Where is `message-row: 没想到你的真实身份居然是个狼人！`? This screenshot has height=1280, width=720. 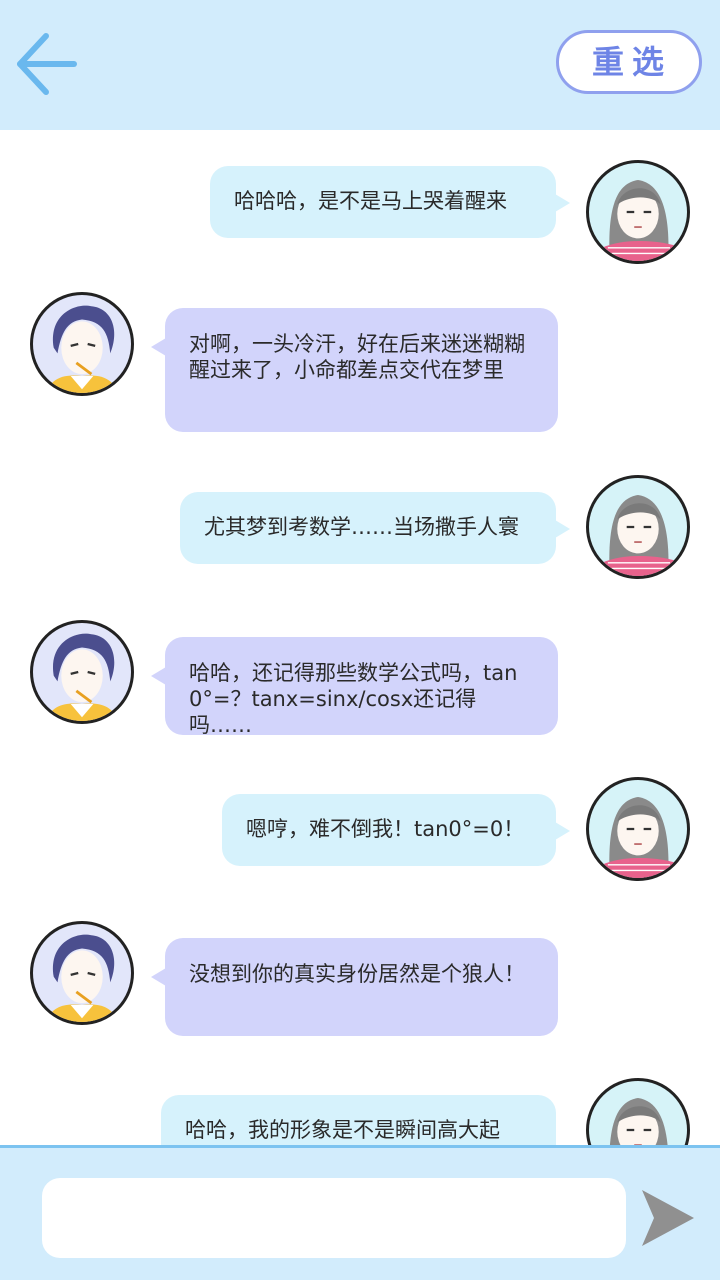 message-row: 没想到你的真实身份居然是个狼人！ is located at coordinates (360, 986).